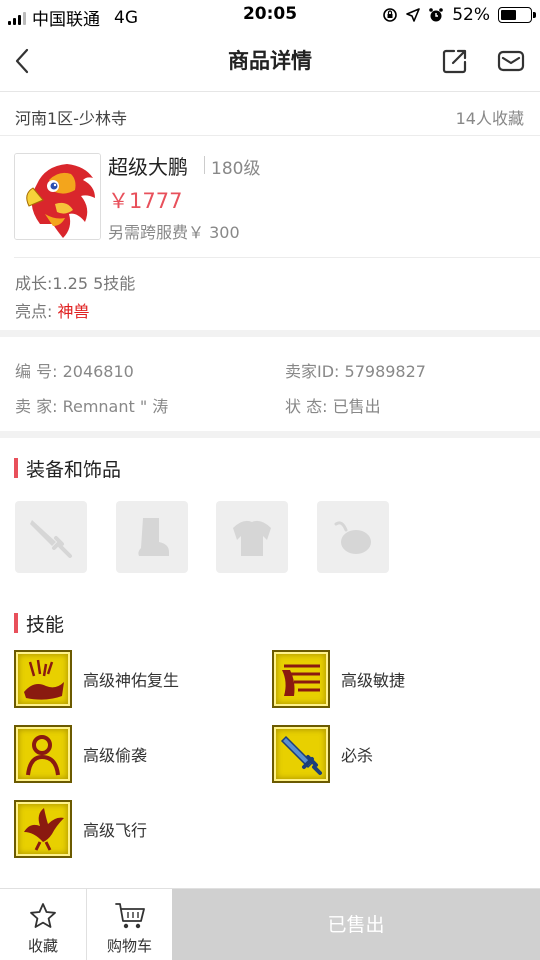 The height and width of the screenshot is (960, 540). I want to click on listing-id-value: 2046810, so click(98, 371).